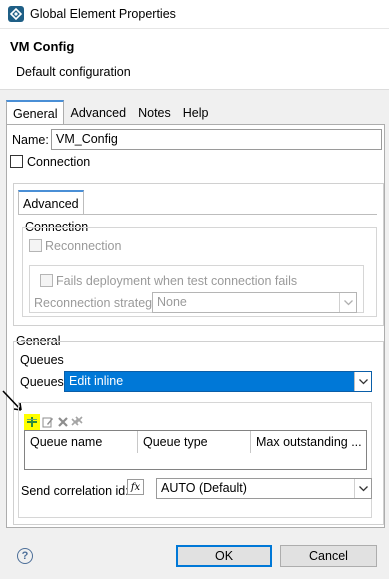 The width and height of the screenshot is (389, 579). Describe the element at coordinates (30, 140) in the screenshot. I see `name-label: Name:` at that location.